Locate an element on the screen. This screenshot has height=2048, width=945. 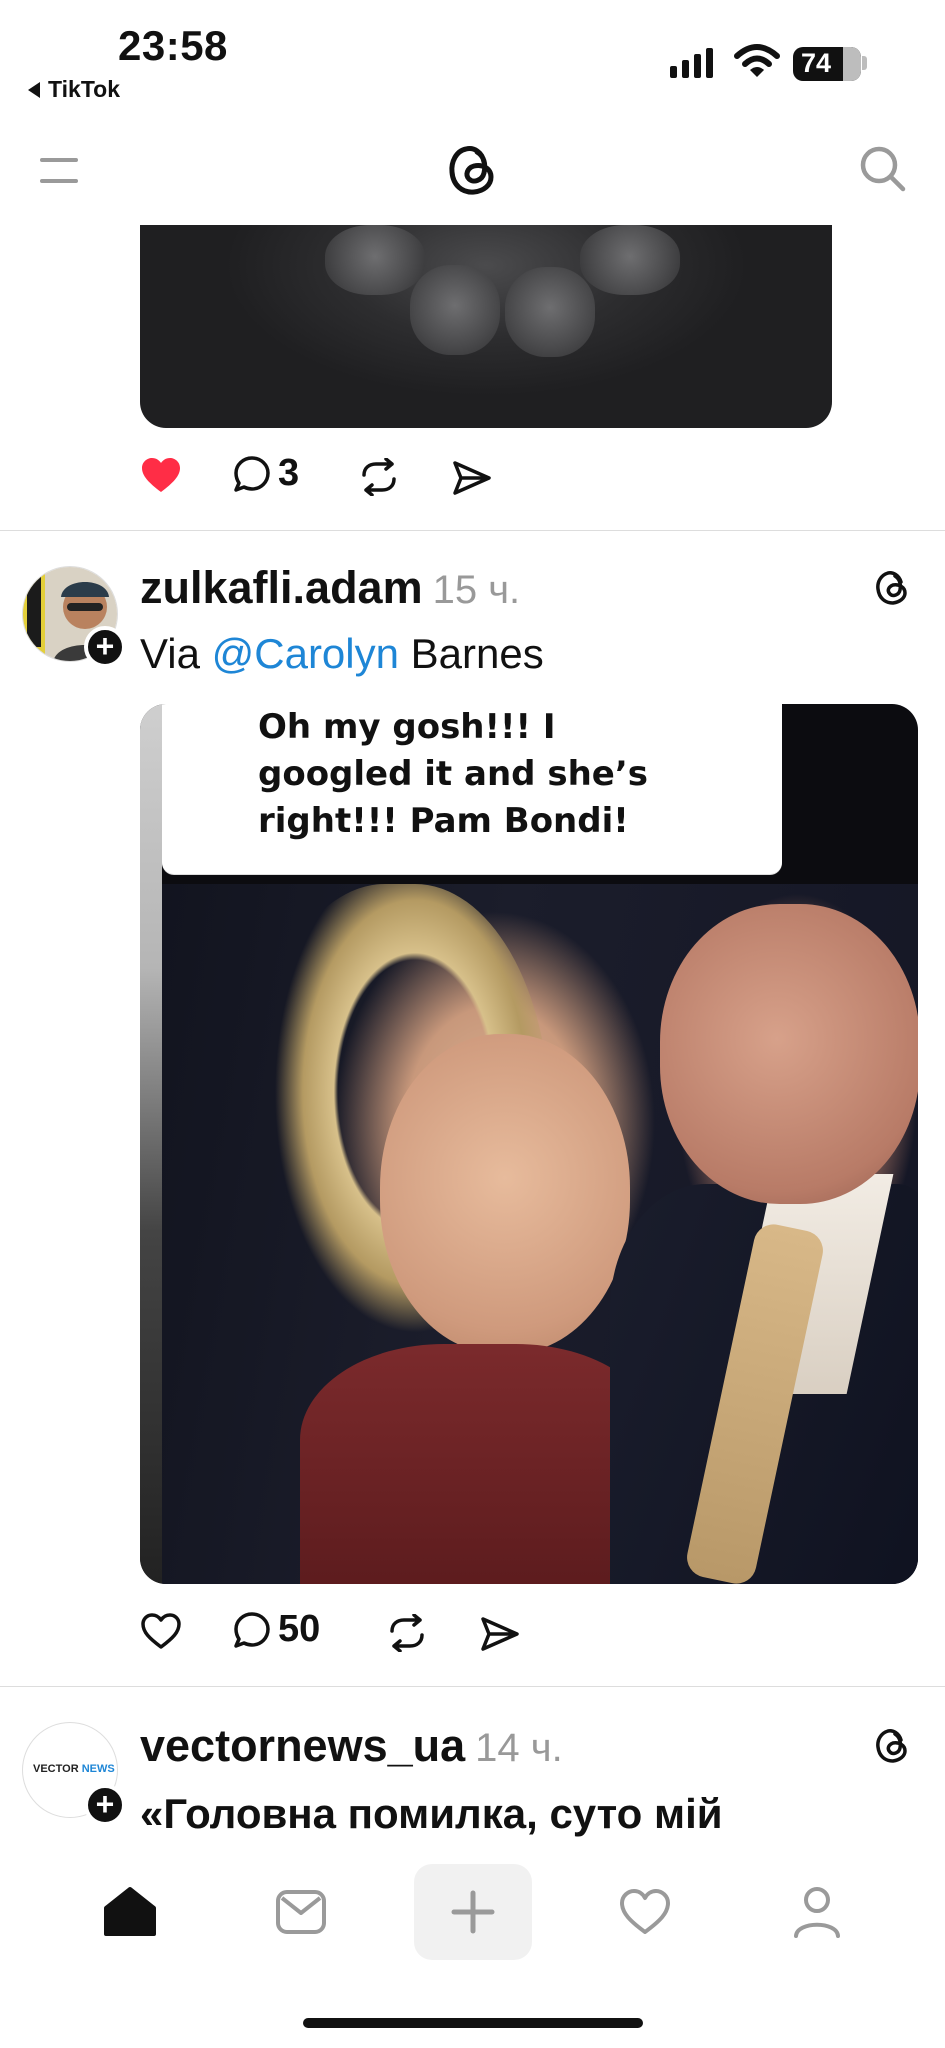
profile-icon is located at coordinates (817, 1912).